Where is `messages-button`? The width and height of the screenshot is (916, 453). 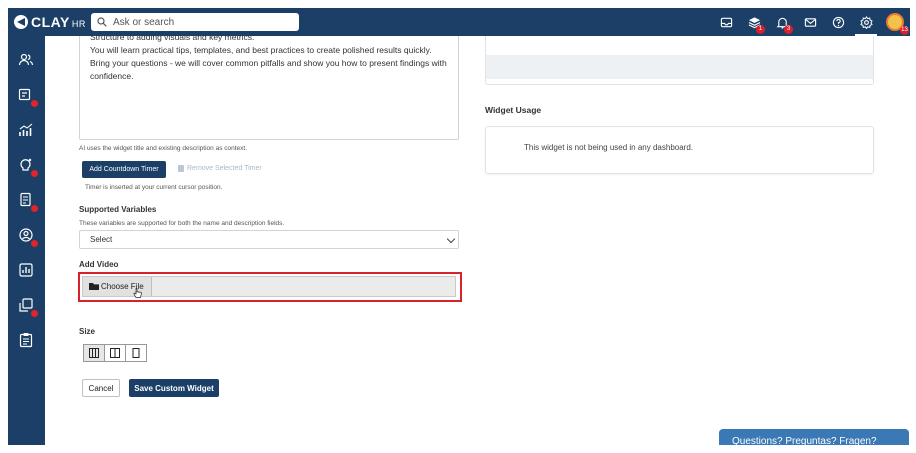 messages-button is located at coordinates (810, 22).